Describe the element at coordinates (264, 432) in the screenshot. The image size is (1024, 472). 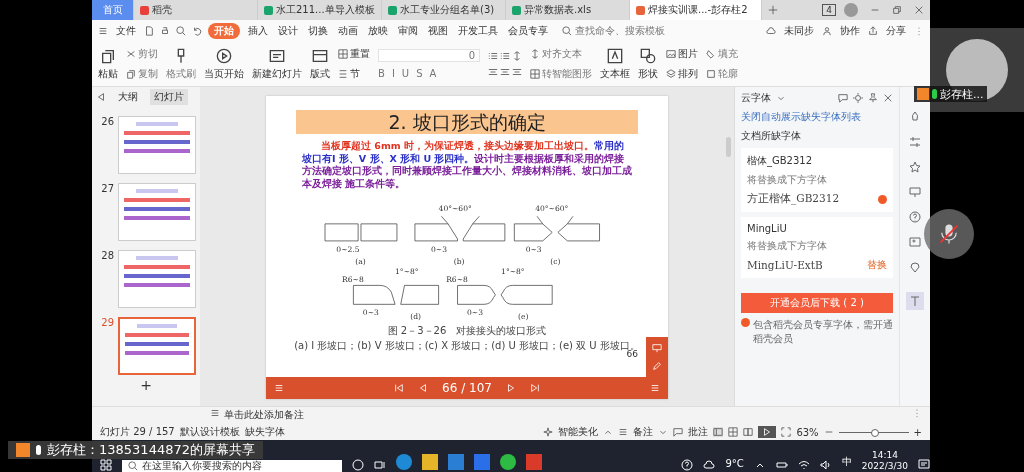
I see `missing-fonts-link: 缺失字体` at that location.